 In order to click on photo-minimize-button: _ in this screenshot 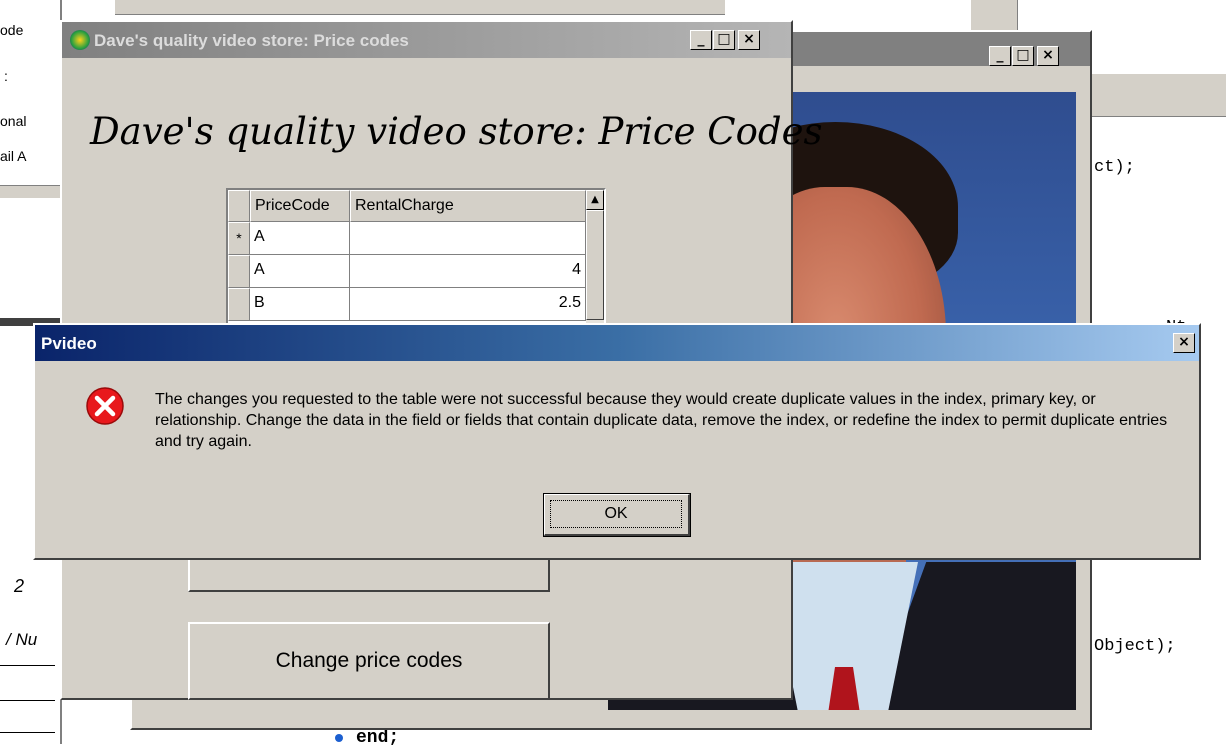, I will do `click(1000, 56)`.